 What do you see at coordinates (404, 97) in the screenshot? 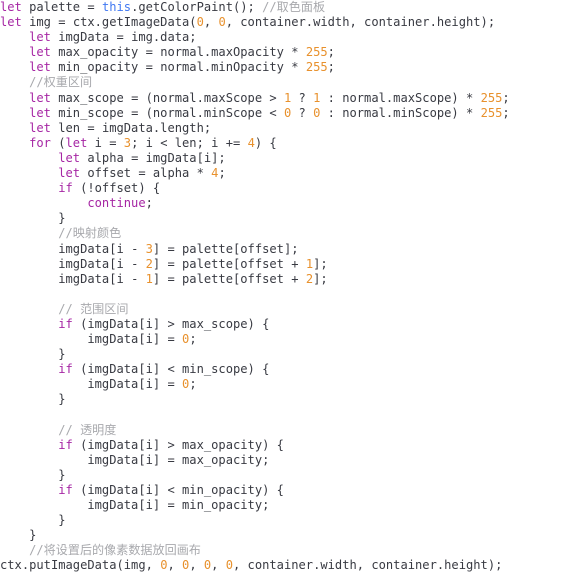
I see `code-token-plain: normal.maxScope)` at bounding box center [404, 97].